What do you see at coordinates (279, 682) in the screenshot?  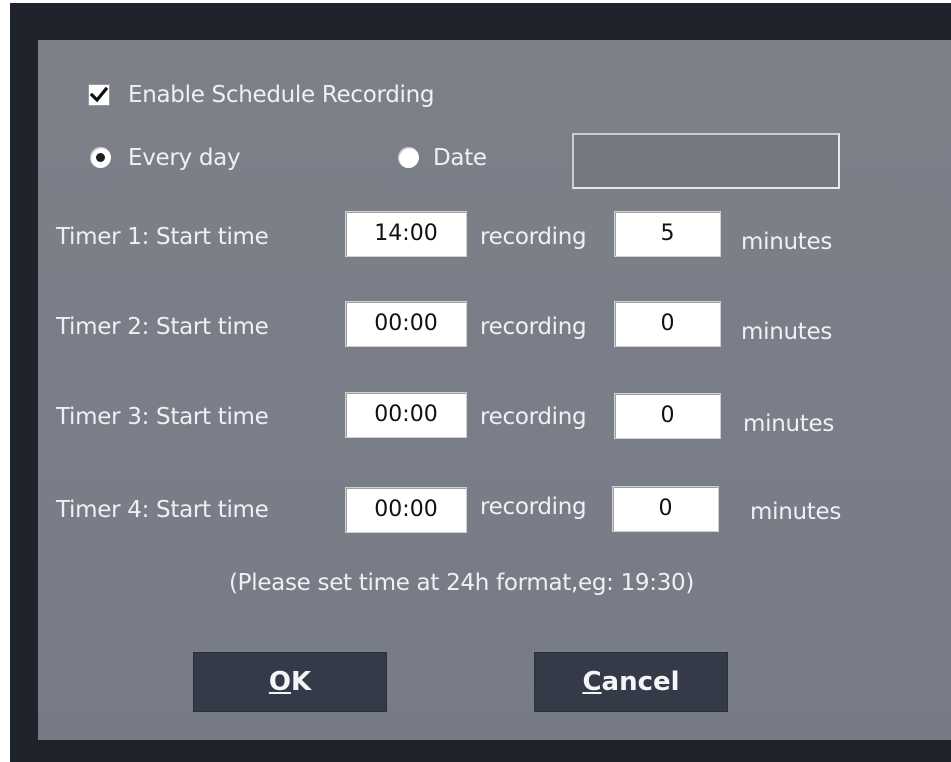 I see `ok-button-mnemonic: O` at bounding box center [279, 682].